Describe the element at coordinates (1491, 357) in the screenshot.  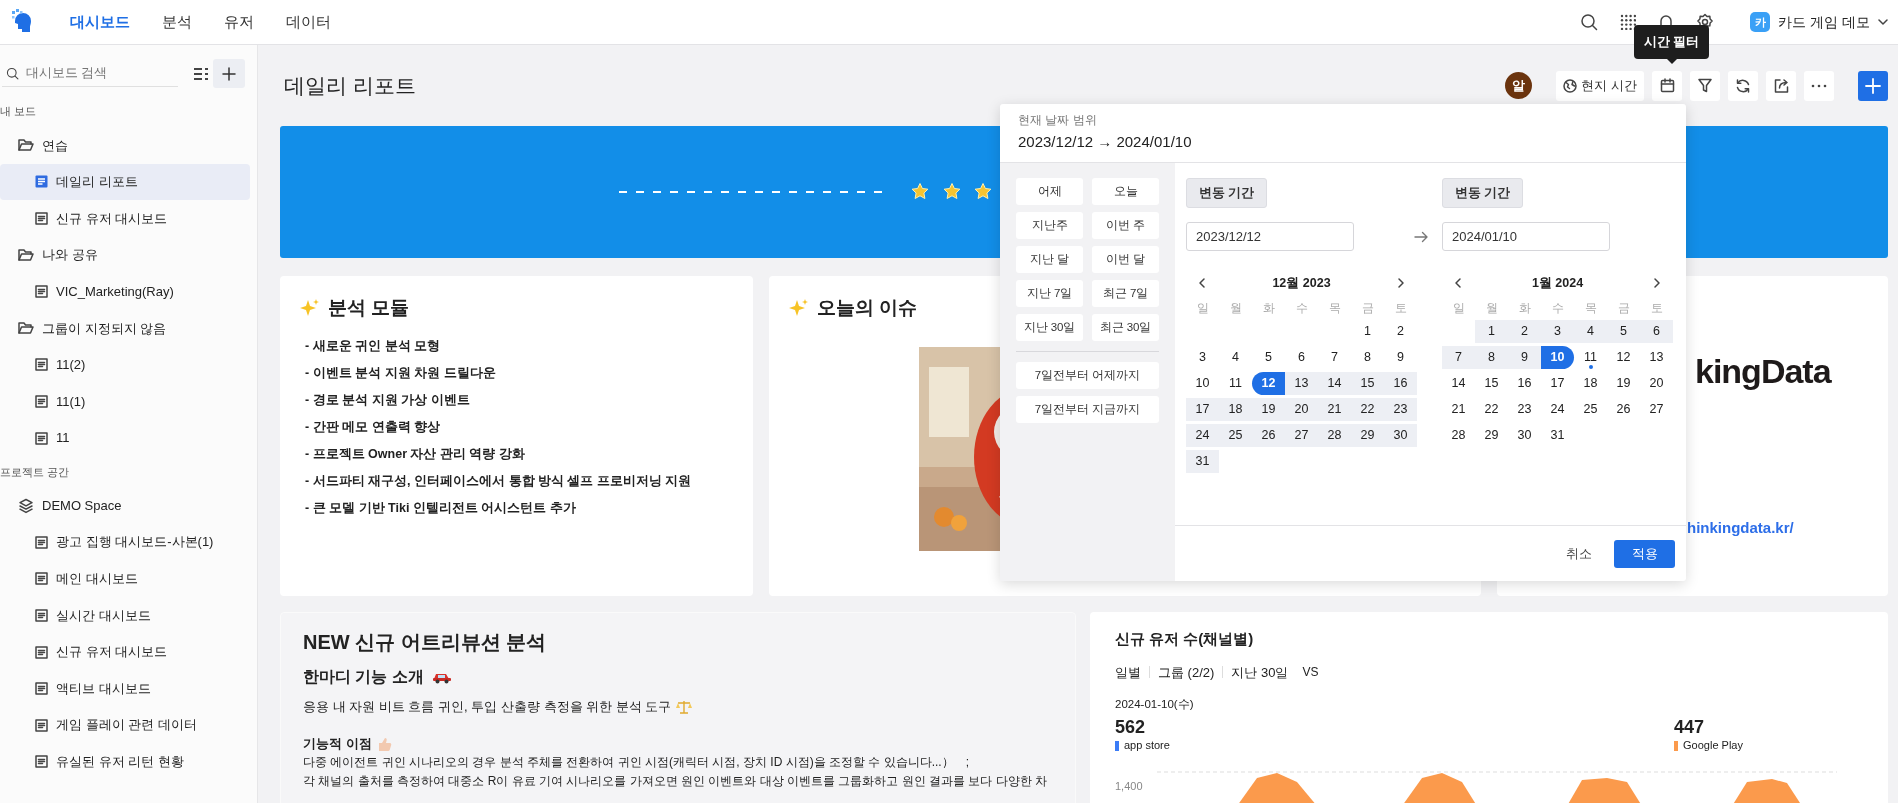
I see `calendar-day: 8` at that location.